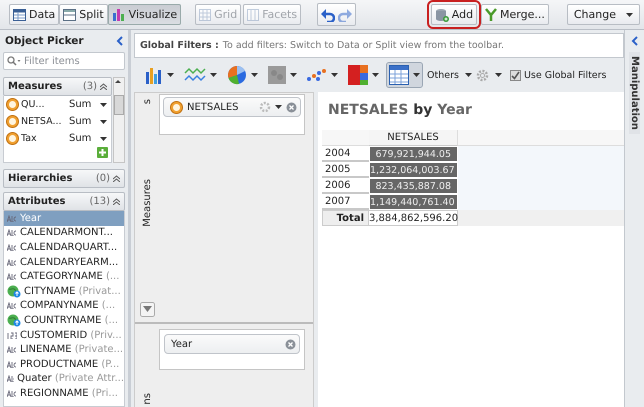 The image size is (644, 407). What do you see at coordinates (345, 218) in the screenshot?
I see `total-label: Total` at bounding box center [345, 218].